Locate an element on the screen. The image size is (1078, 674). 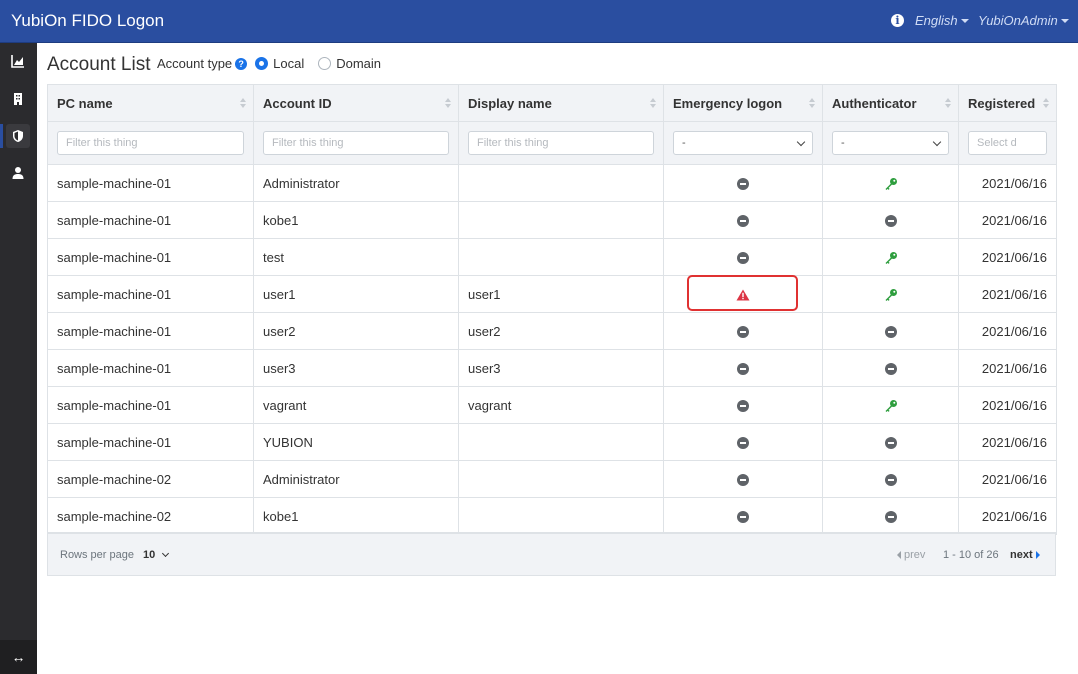
radio-domain is located at coordinates (325, 63).